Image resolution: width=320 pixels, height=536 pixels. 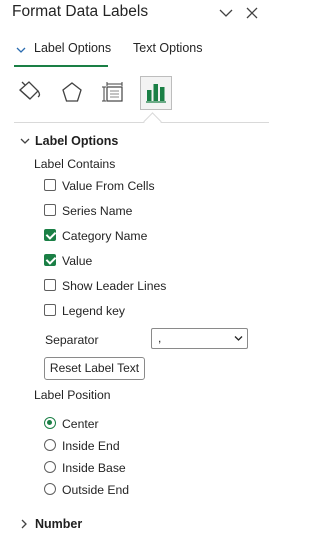 I want to click on fill-line-category-button, so click(x=30, y=93).